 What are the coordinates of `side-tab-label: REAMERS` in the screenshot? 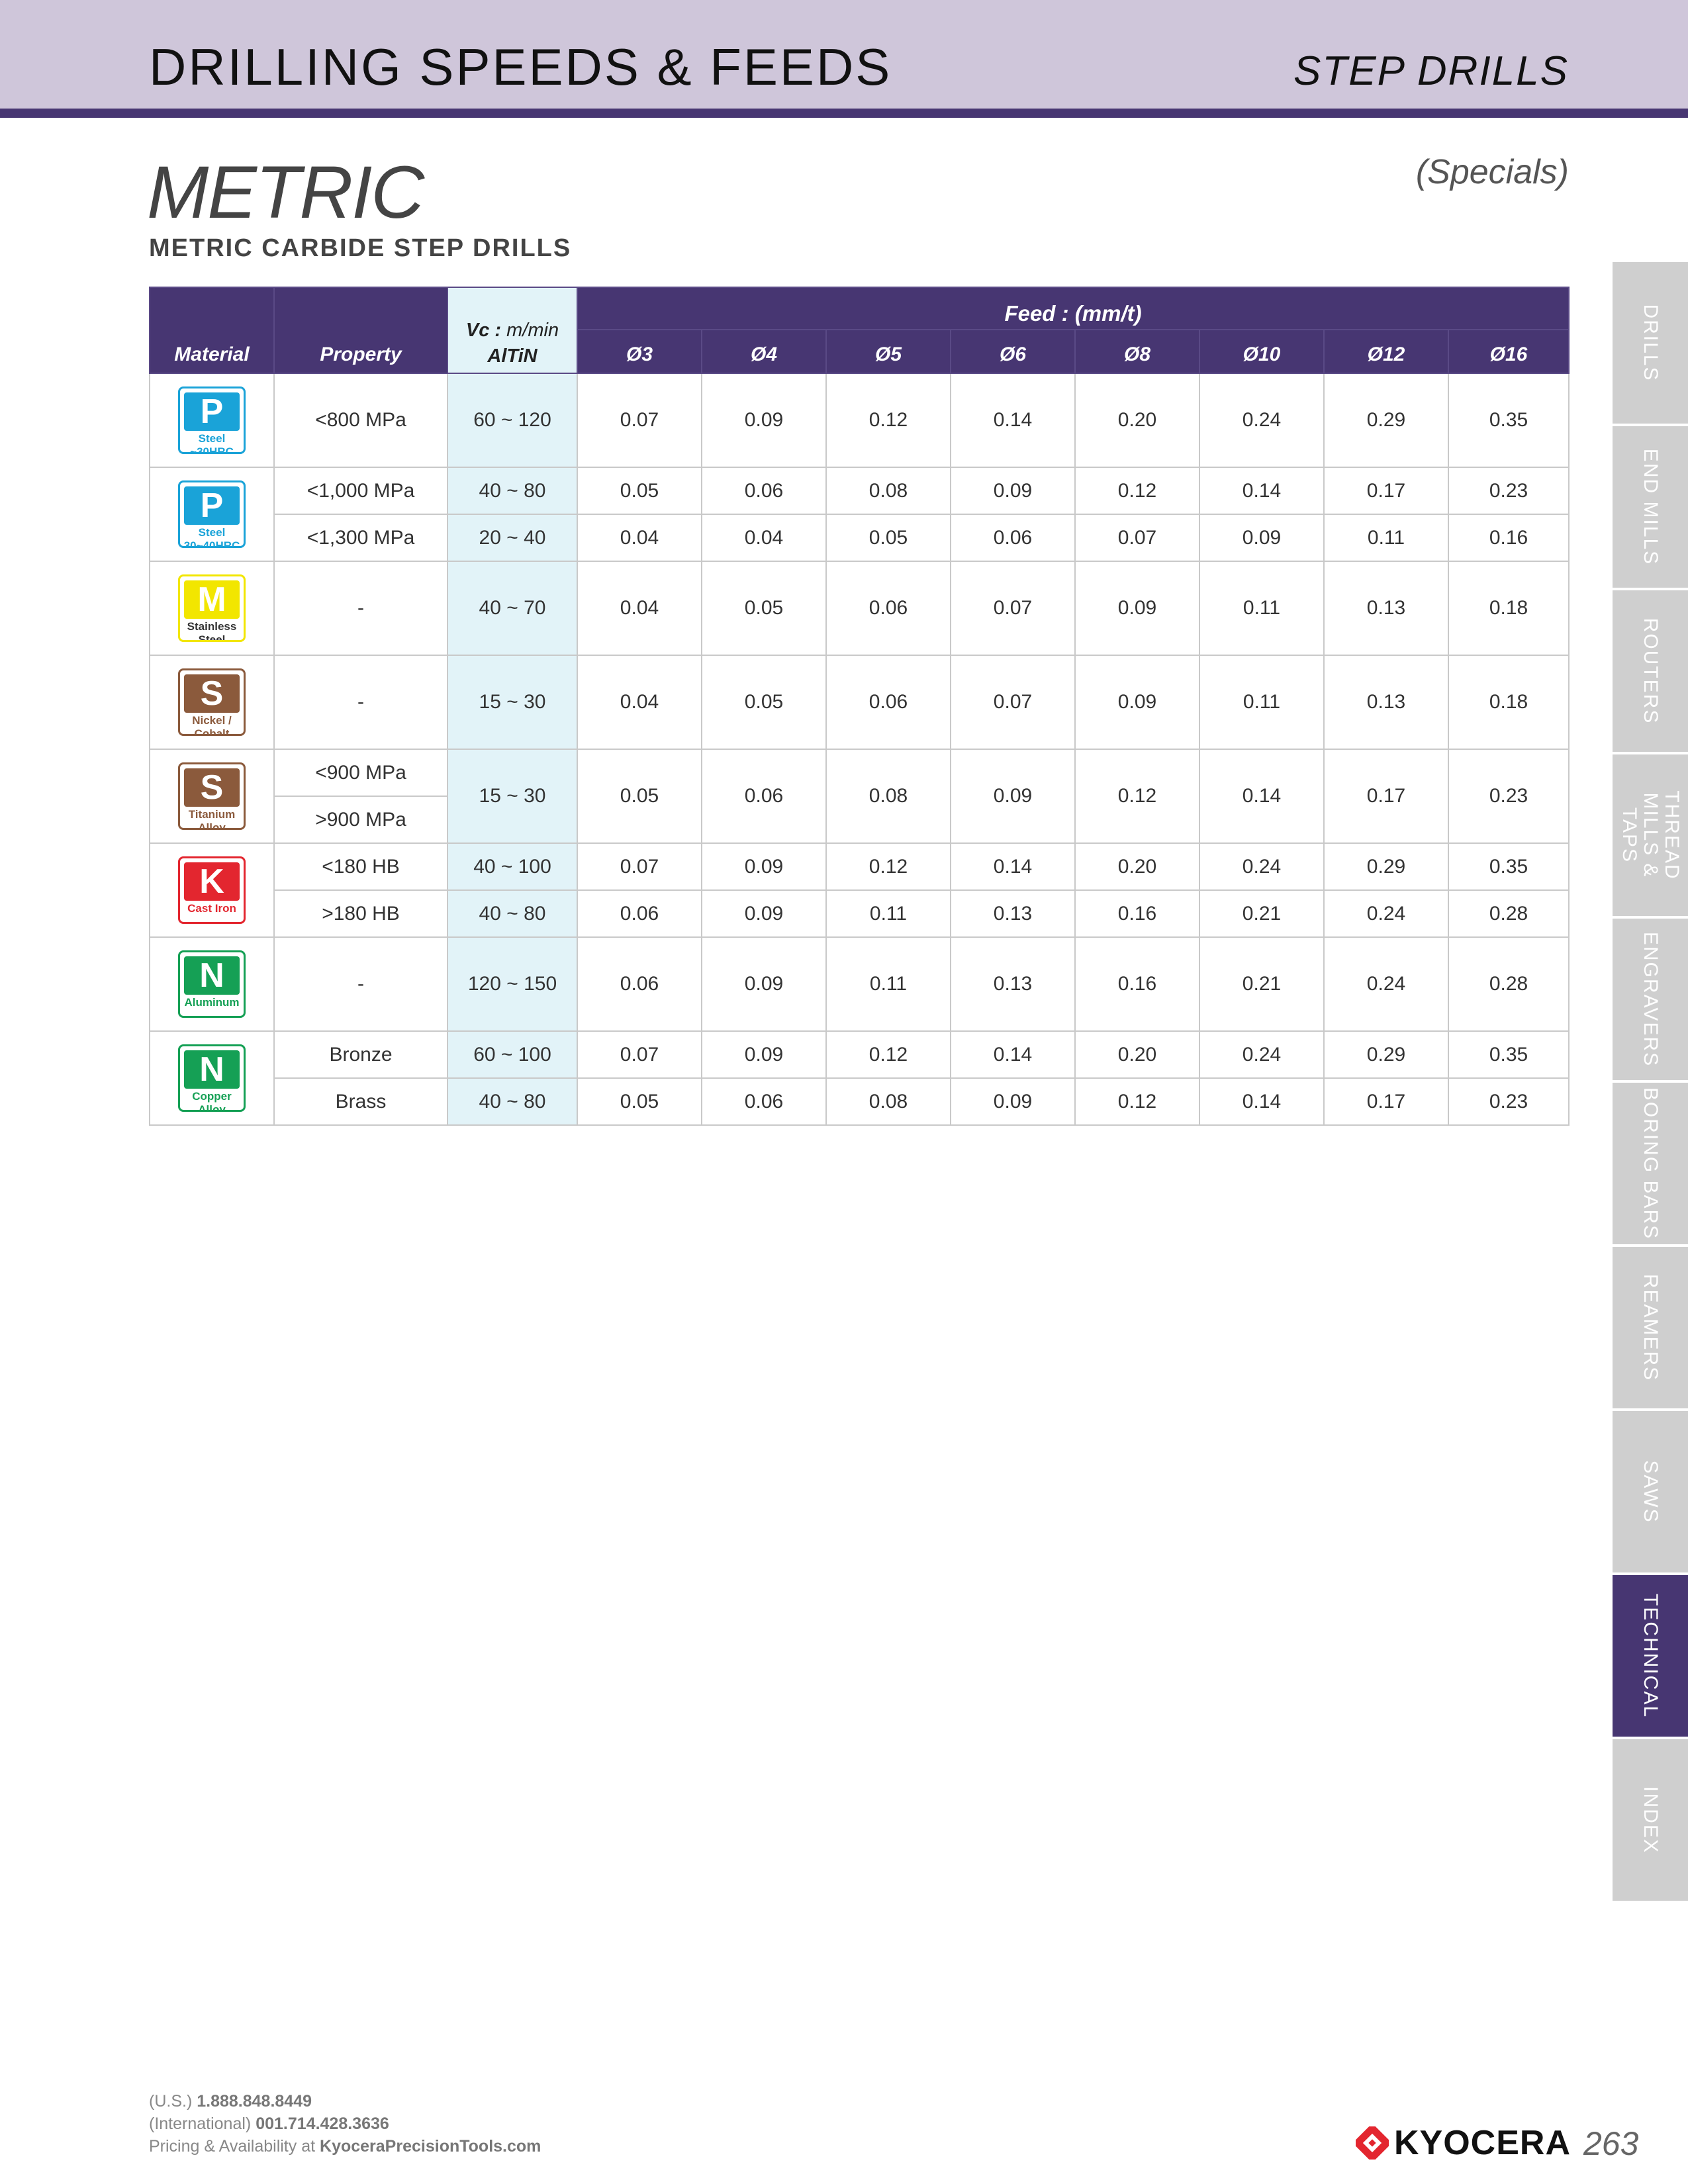 It's located at (1651, 1327).